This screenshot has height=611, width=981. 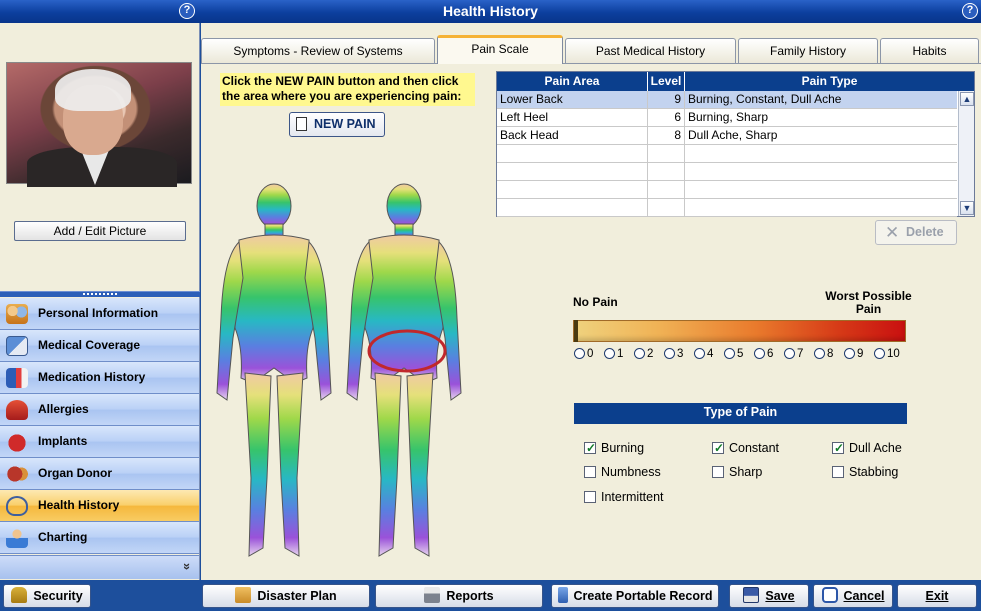 What do you see at coordinates (887, 354) in the screenshot?
I see `pain-level-radio: 10` at bounding box center [887, 354].